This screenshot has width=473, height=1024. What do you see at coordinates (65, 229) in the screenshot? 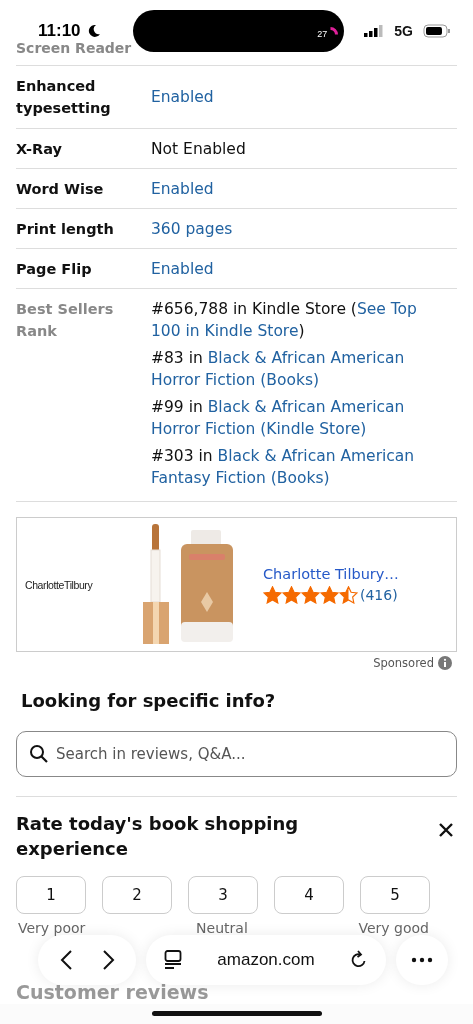
I see `detail-label: Print length` at bounding box center [65, 229].